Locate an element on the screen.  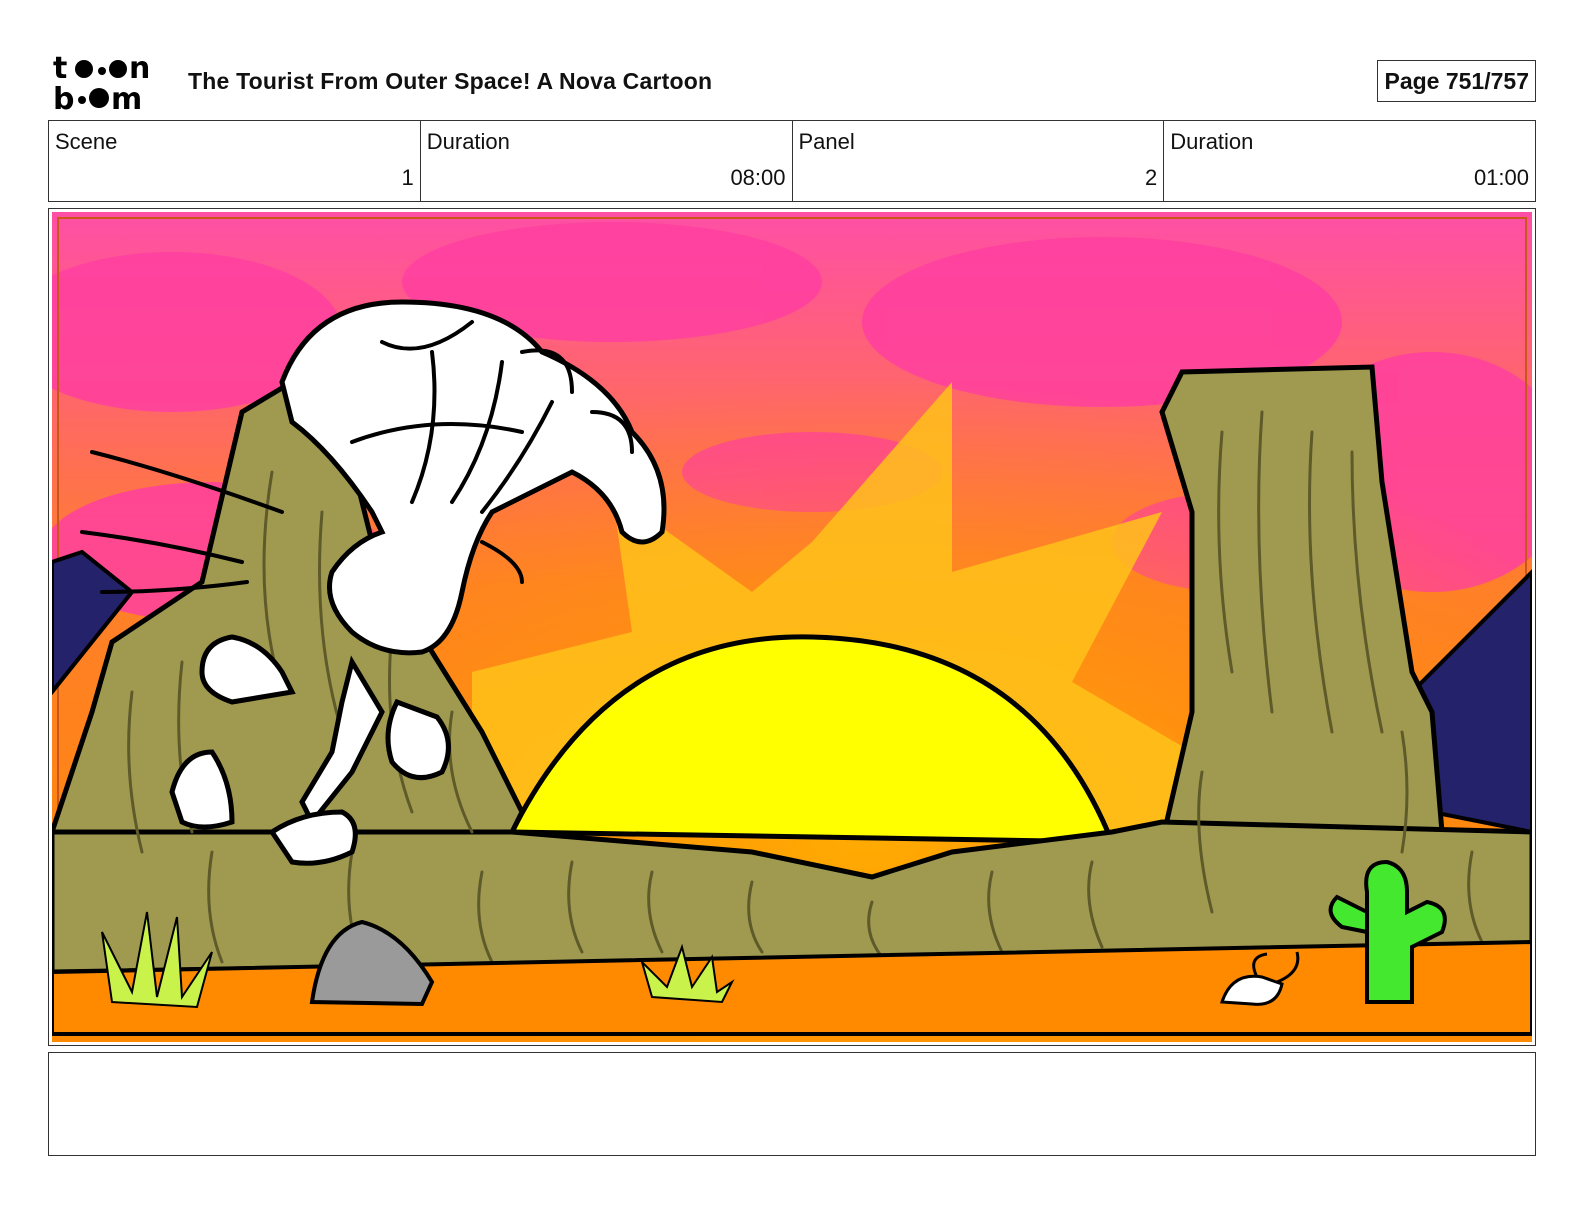
panel-notes-box is located at coordinates (792, 1104).